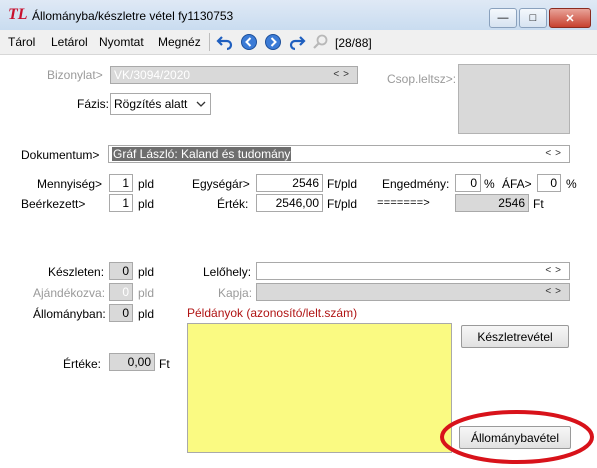 Image resolution: width=597 pixels, height=468 pixels. I want to click on menu-tarol: Tárol, so click(21, 42).